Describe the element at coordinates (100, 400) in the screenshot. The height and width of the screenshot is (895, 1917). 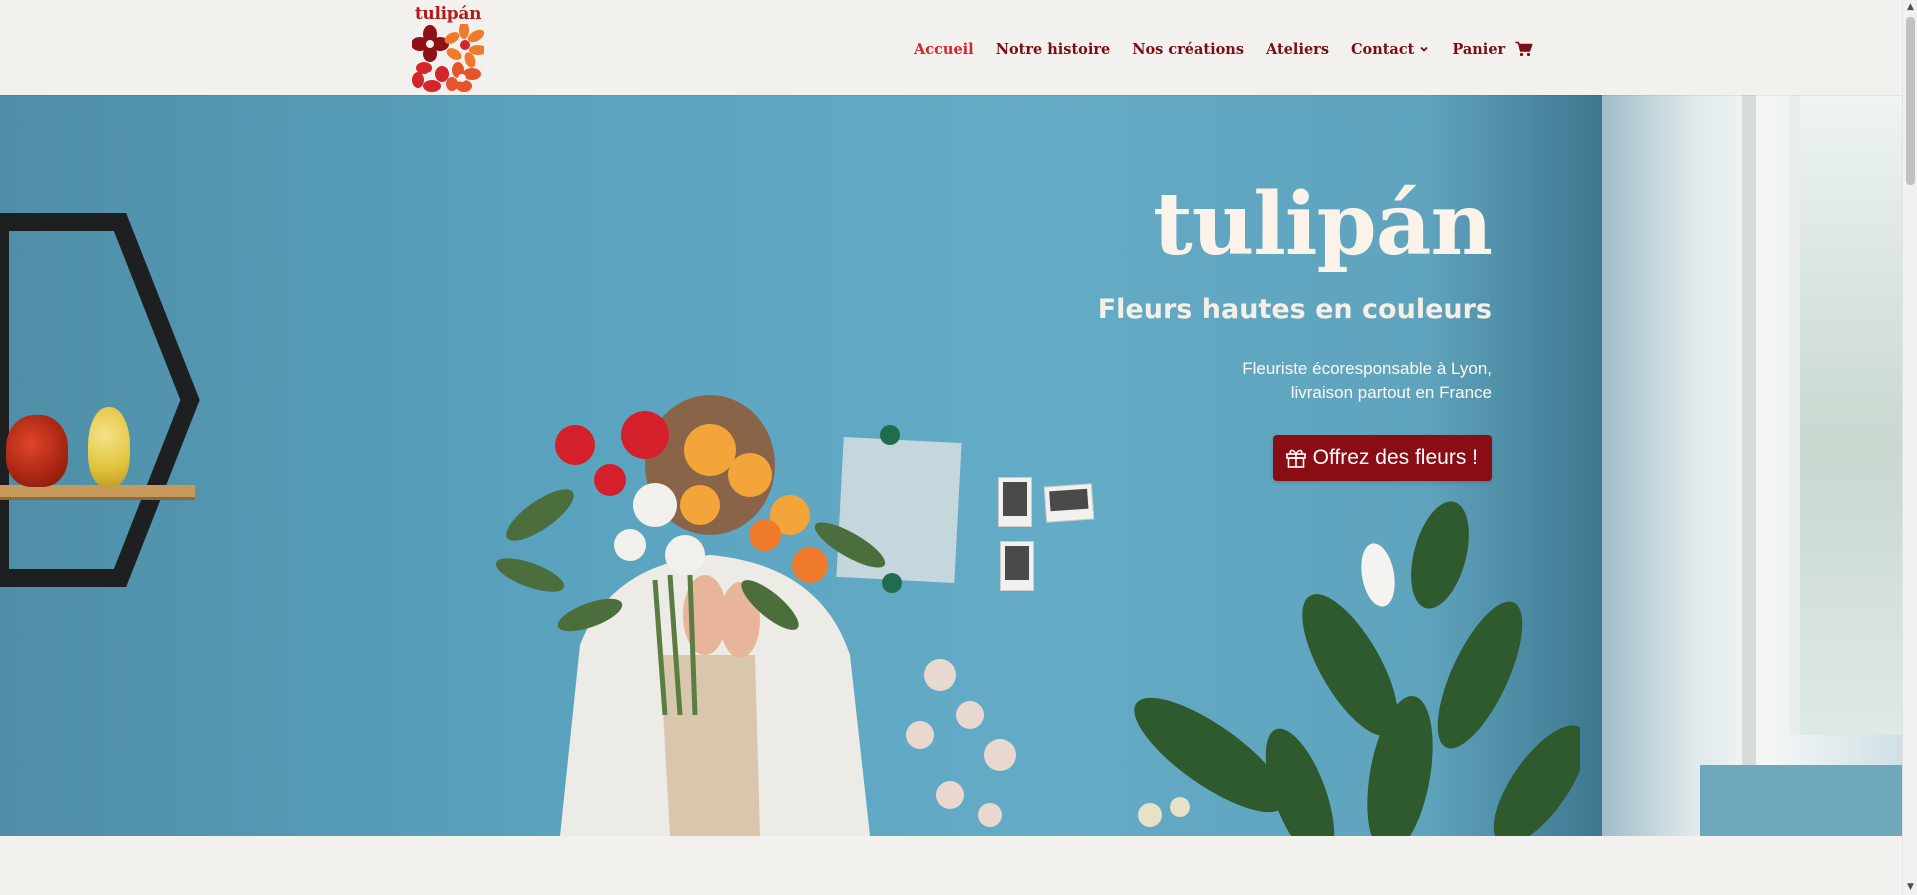
I see `hexagon-shelf` at that location.